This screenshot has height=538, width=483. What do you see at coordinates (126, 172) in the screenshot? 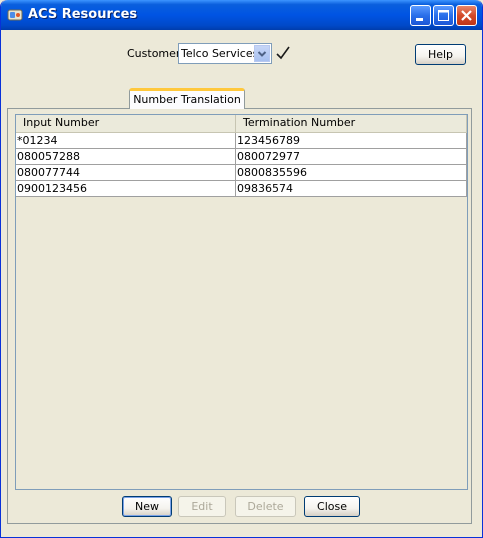
I see `cell-input-number: 080077744` at bounding box center [126, 172].